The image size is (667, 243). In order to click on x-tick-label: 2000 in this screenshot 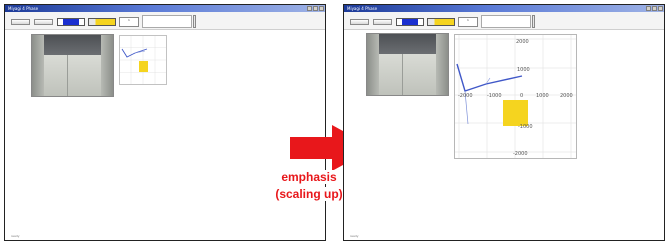, I will do `click(566, 96)`.